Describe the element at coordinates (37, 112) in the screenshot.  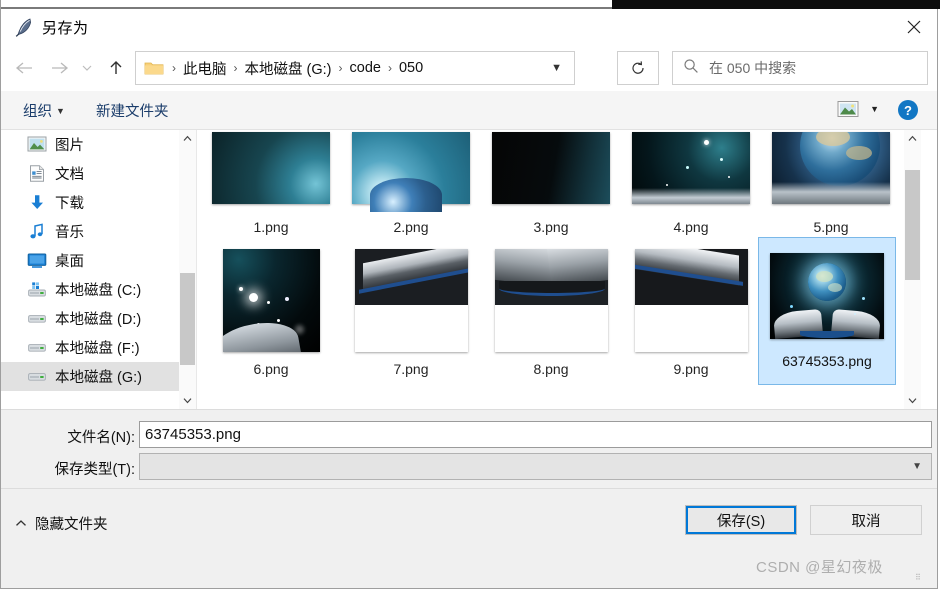
I see `organize-label: 组织` at that location.